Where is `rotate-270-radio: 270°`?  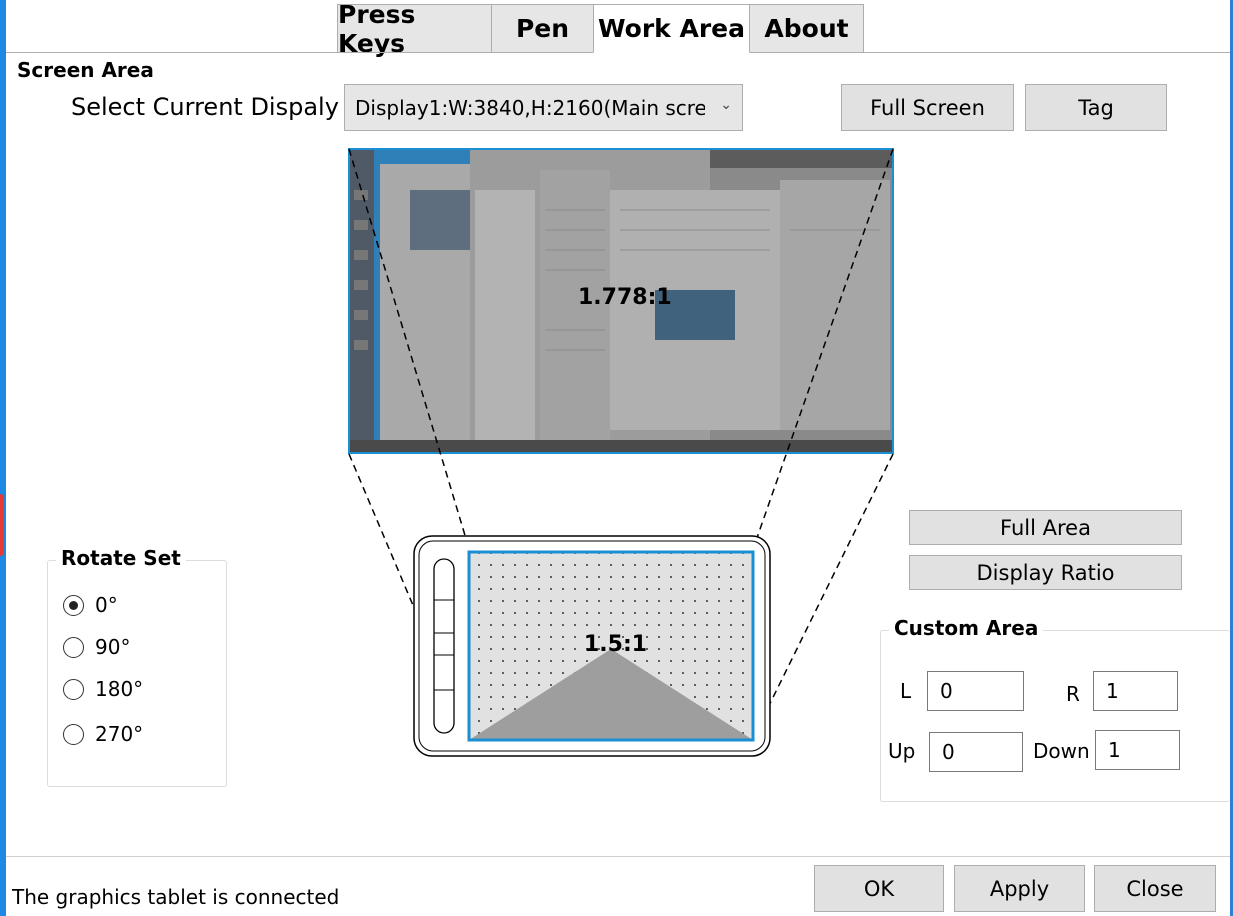 rotate-270-radio: 270° is located at coordinates (103, 734).